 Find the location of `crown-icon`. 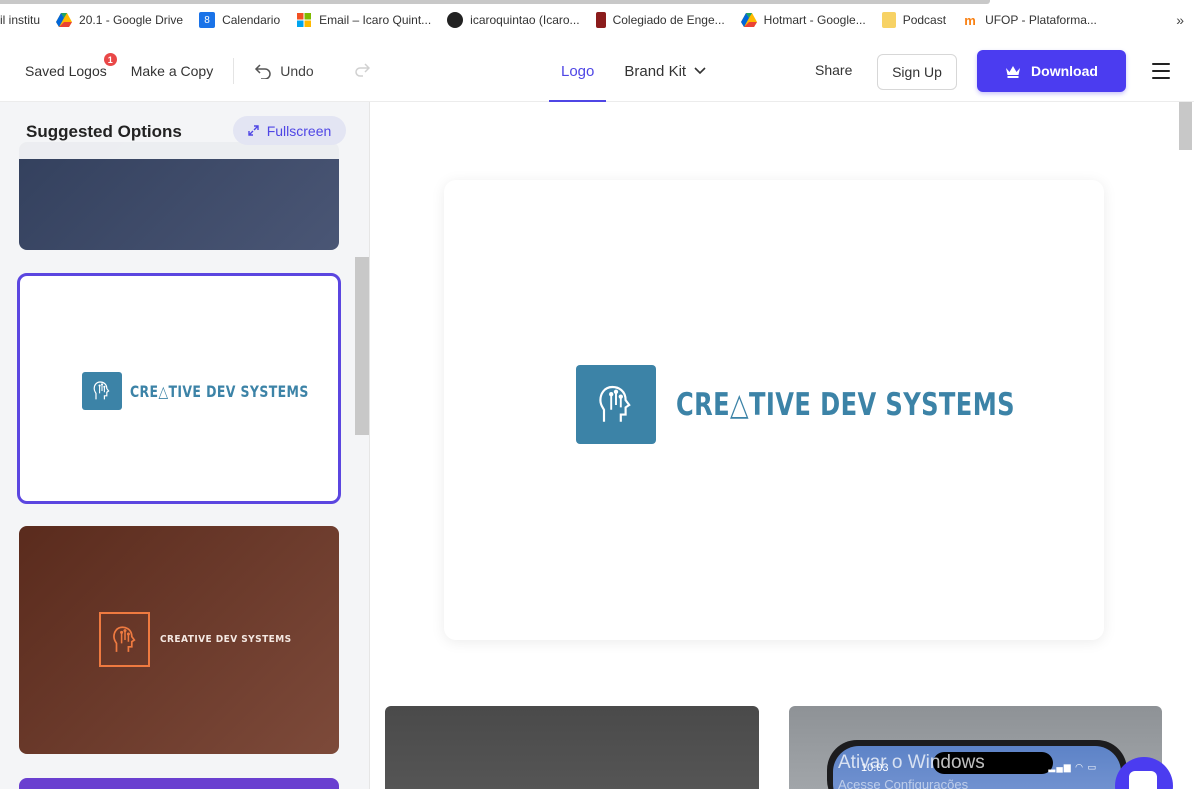

crown-icon is located at coordinates (1013, 71).